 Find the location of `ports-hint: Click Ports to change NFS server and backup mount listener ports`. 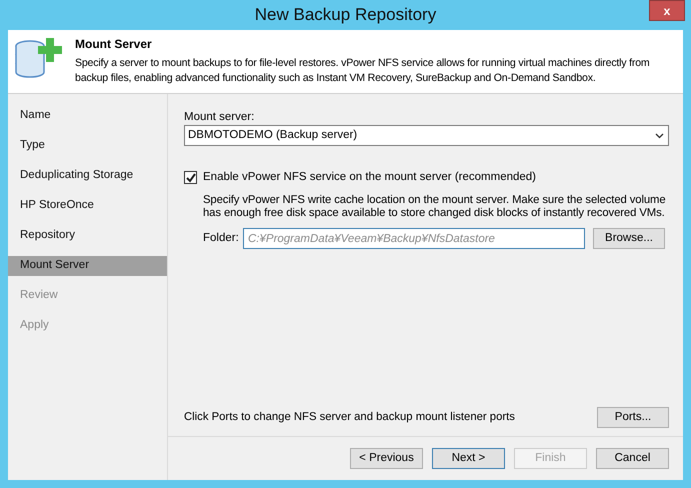

ports-hint: Click Ports to change NFS server and backup mount listener ports is located at coordinates (350, 418).